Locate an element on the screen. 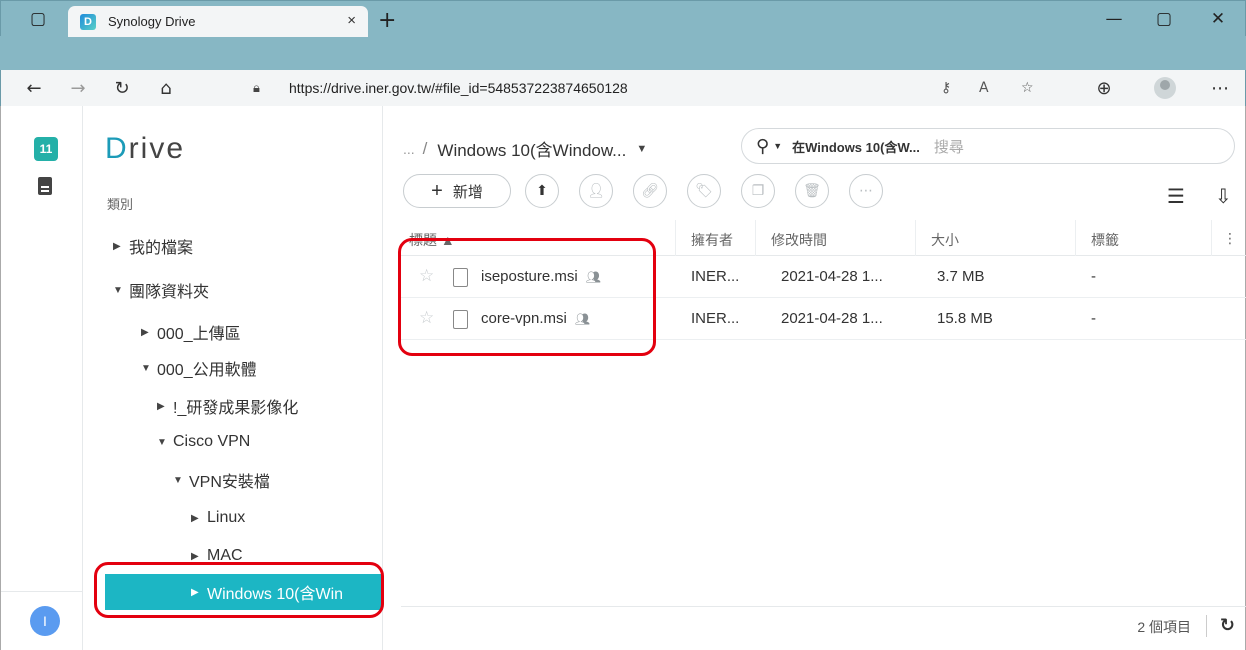 The image size is (1246, 650). minimize-icon: — is located at coordinates (1114, 19).